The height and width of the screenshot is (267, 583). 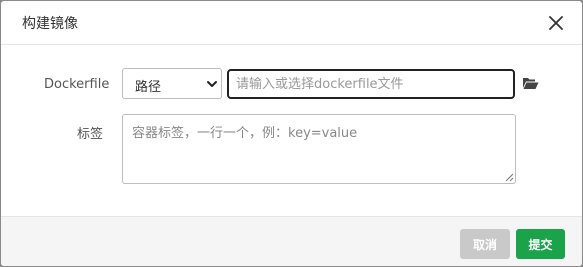 I want to click on dockerfile-path-input, so click(x=371, y=84).